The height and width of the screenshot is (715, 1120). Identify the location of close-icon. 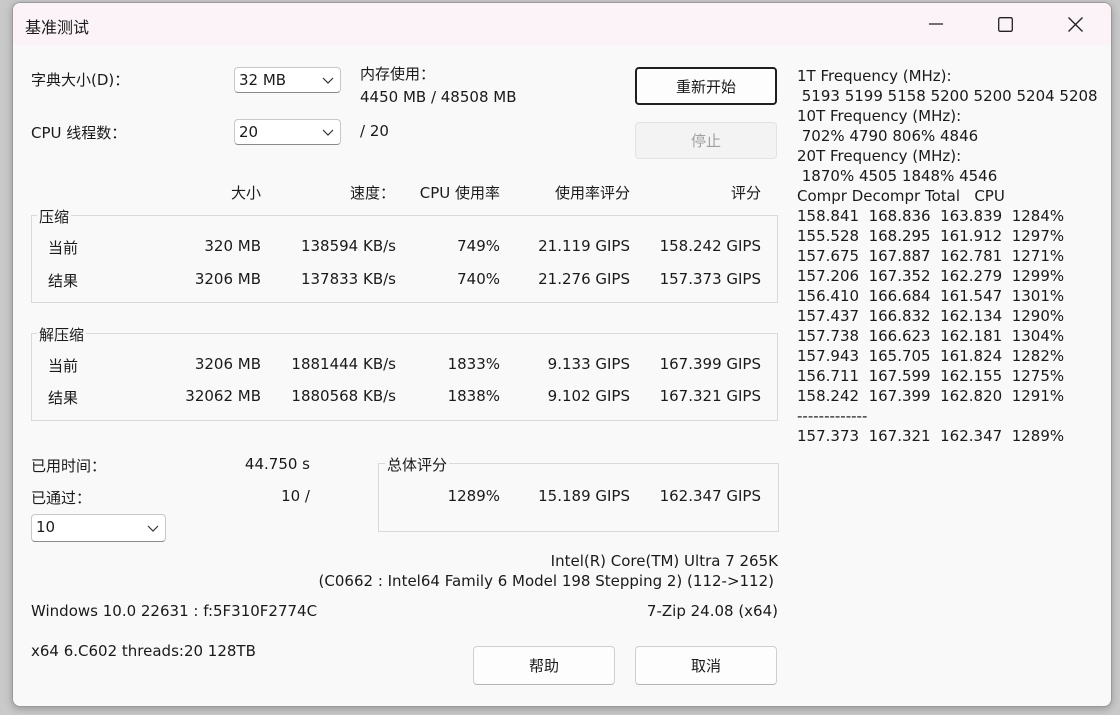
(1075, 24).